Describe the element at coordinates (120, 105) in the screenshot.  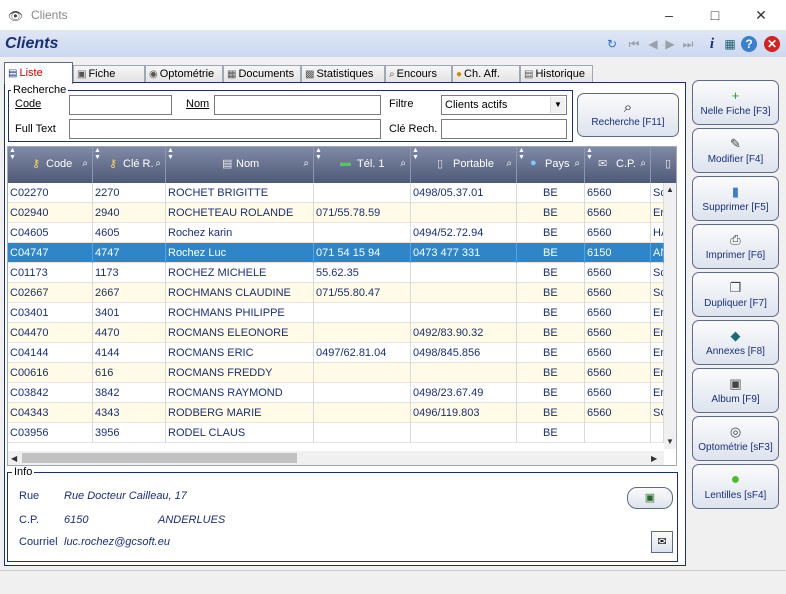
I see `code-input` at that location.